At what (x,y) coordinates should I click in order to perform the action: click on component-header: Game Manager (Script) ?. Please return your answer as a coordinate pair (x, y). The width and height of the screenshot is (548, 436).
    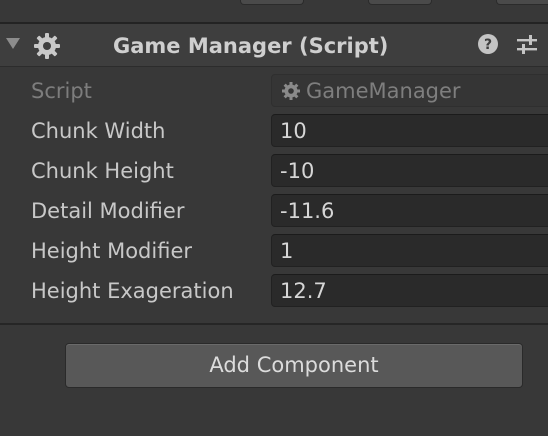
    Looking at the image, I should click on (274, 45).